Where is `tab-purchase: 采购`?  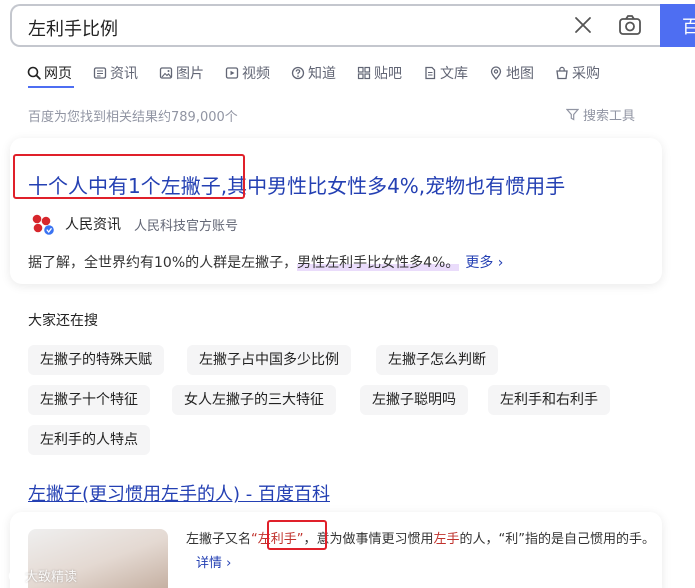 tab-purchase: 采购 is located at coordinates (577, 73).